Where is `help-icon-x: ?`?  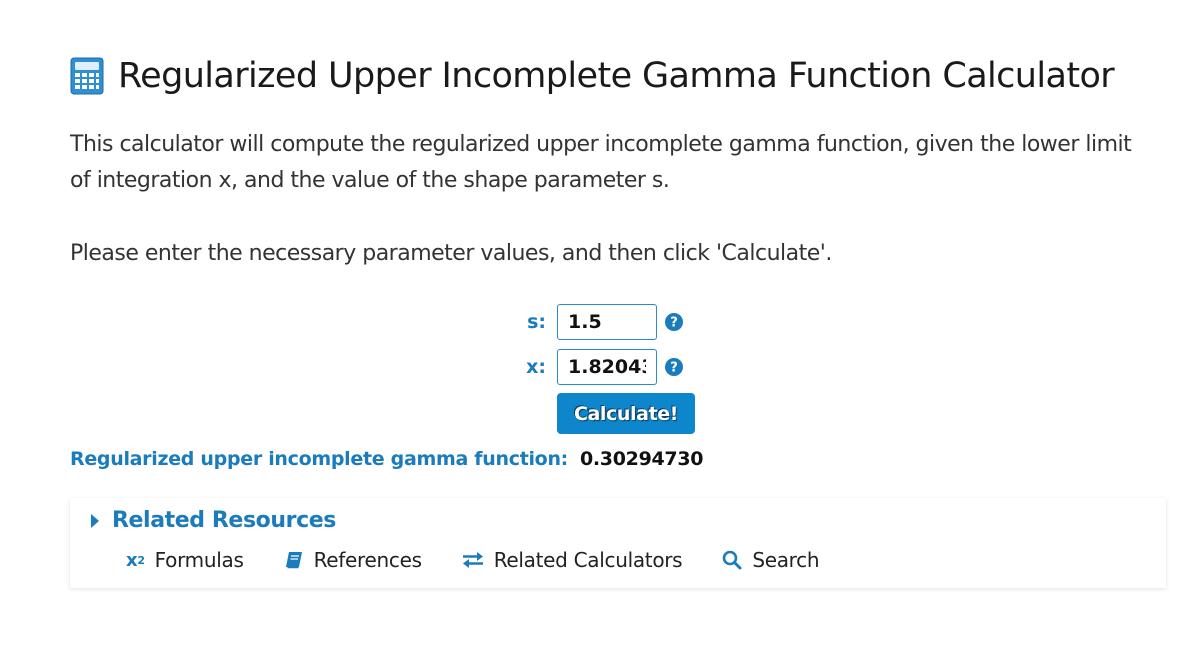
help-icon-x: ? is located at coordinates (674, 367).